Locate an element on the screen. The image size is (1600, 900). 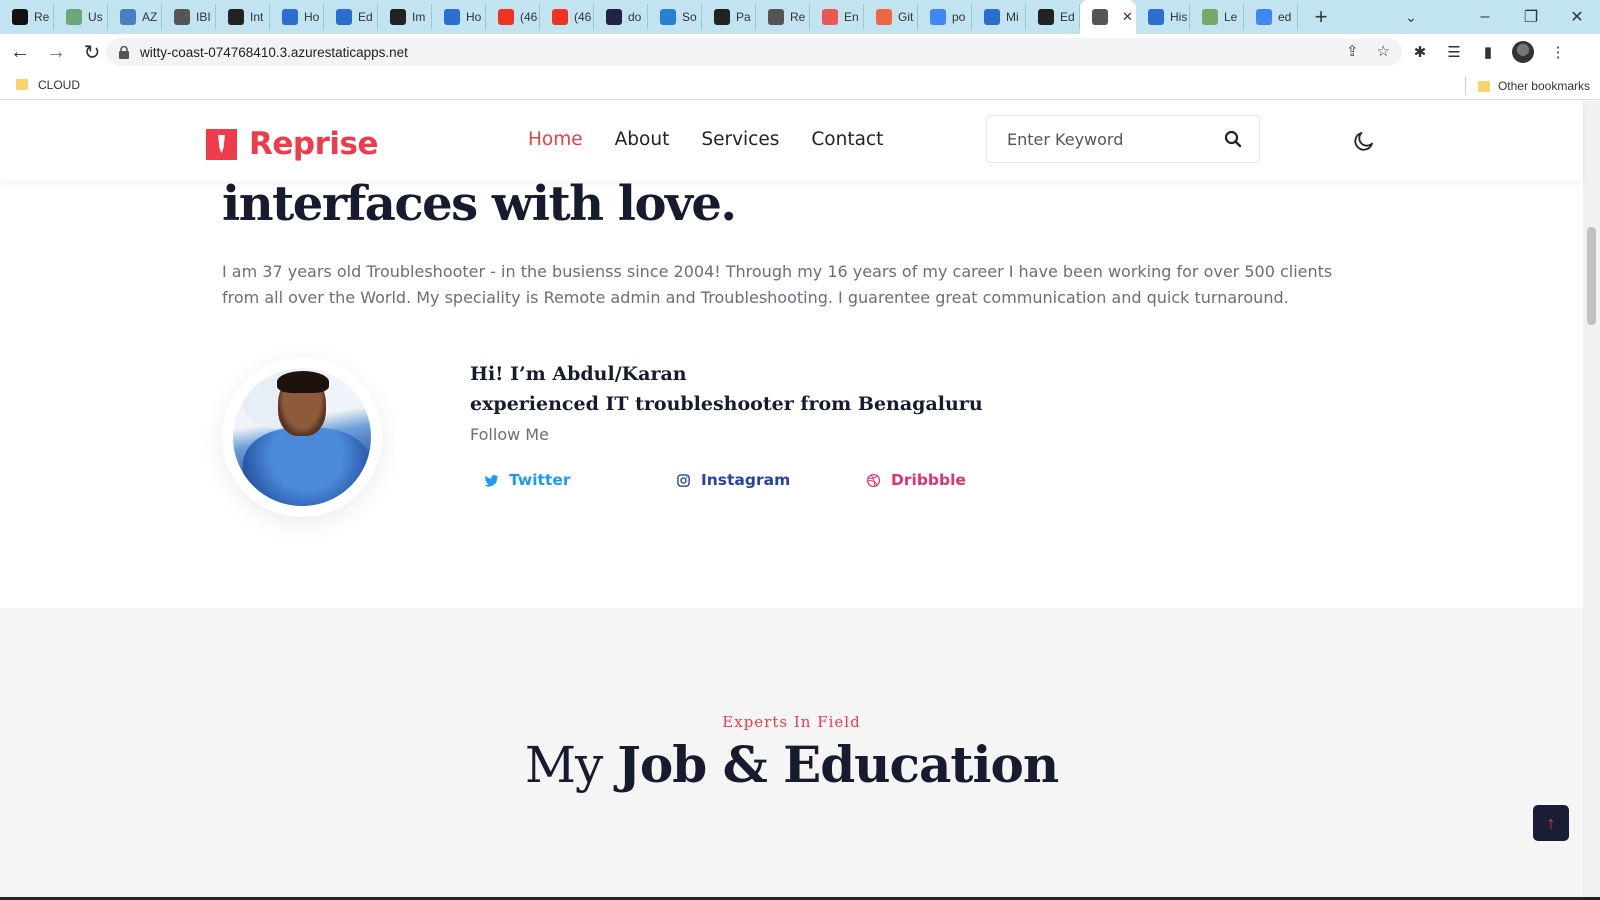
lock-icon is located at coordinates (124, 52).